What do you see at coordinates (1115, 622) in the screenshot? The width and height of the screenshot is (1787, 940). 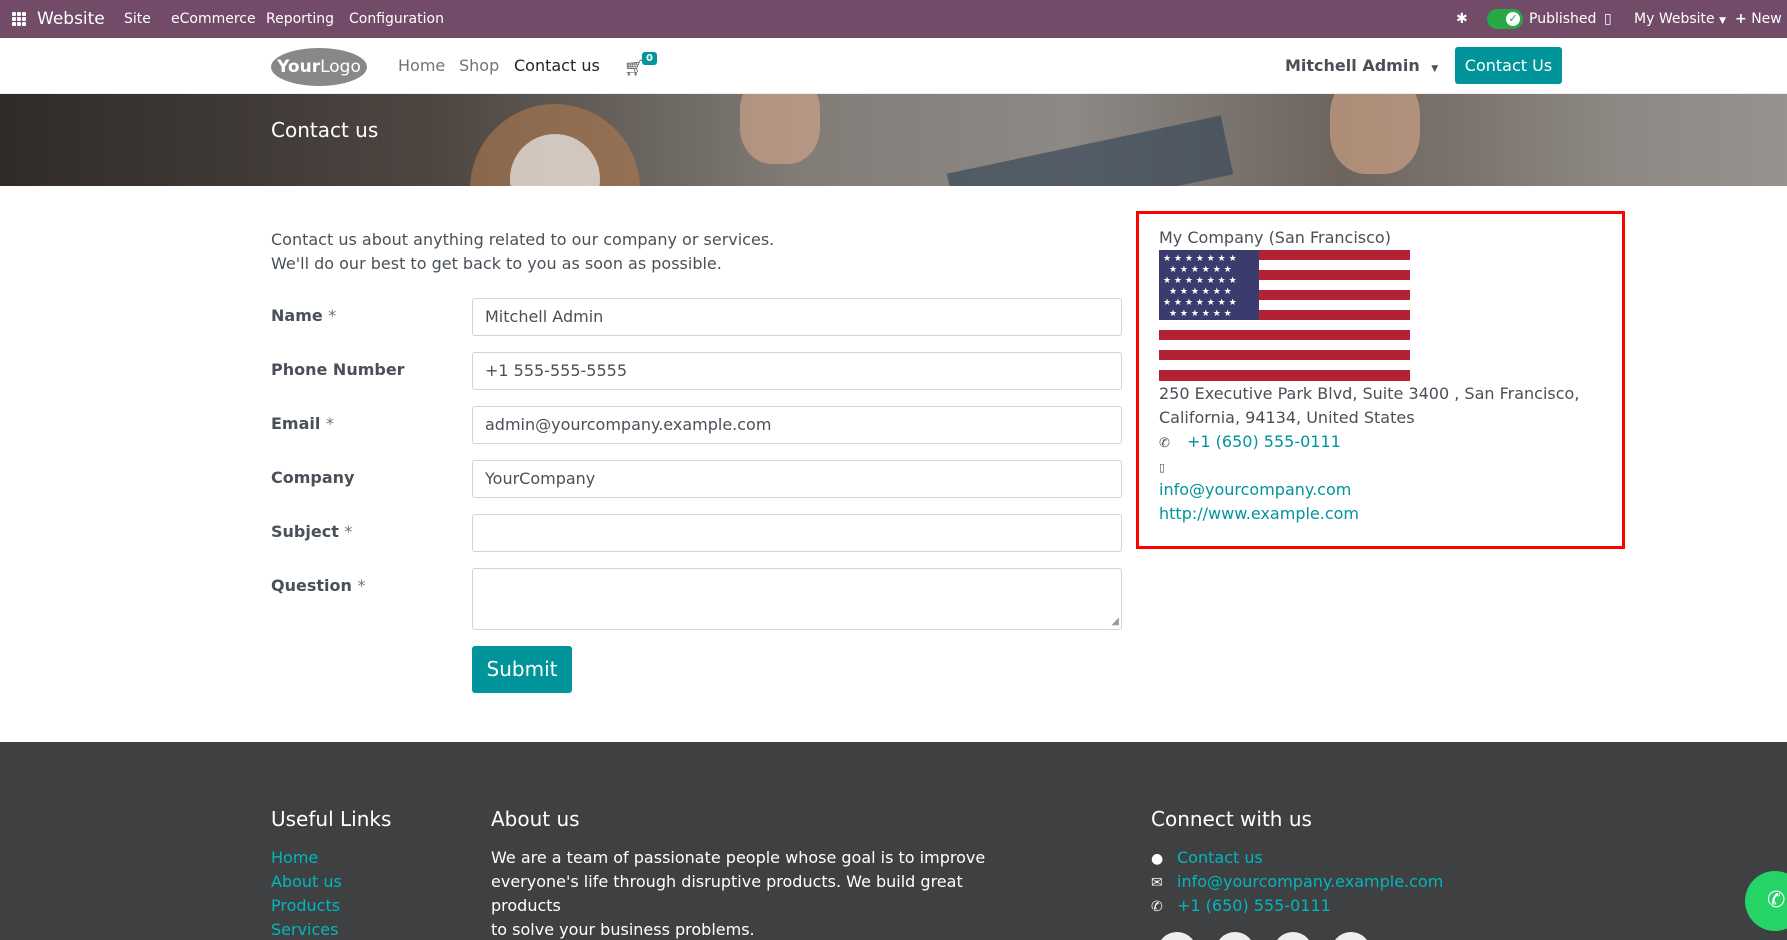 I see `resize-handle-icon: ◢` at bounding box center [1115, 622].